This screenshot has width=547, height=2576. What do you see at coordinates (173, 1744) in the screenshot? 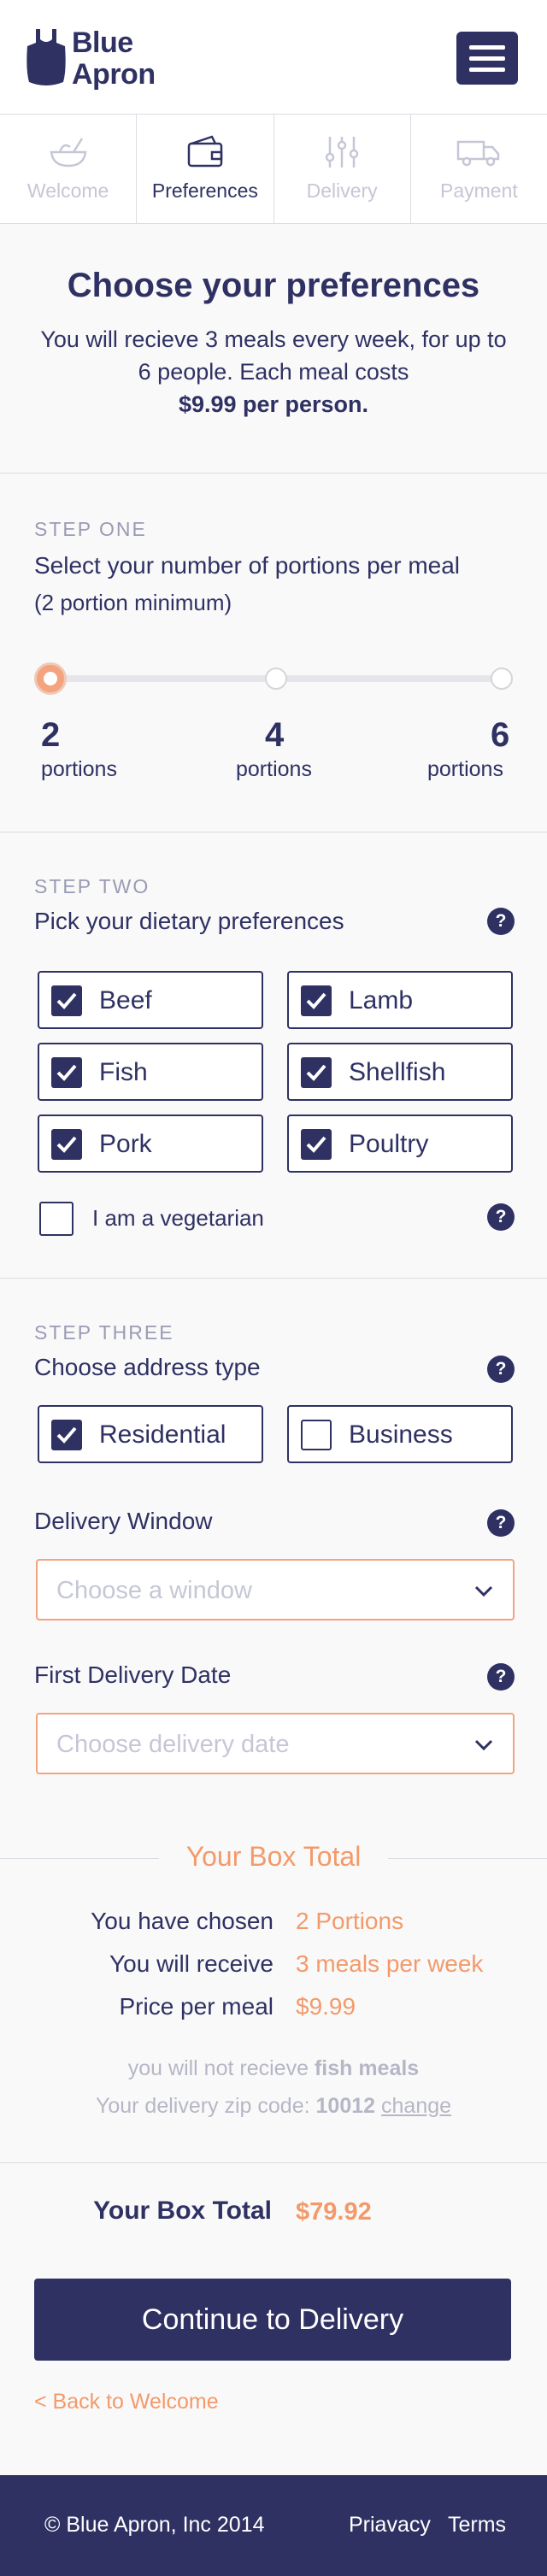
I see `select-placeholder: Choose delivery date` at bounding box center [173, 1744].